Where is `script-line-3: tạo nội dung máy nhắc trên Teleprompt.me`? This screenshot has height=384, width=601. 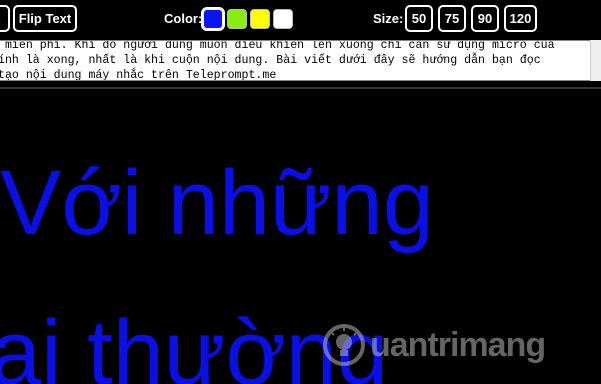 script-line-3: tạo nội dung máy nhắc trên Teleprompt.me is located at coordinates (138, 75).